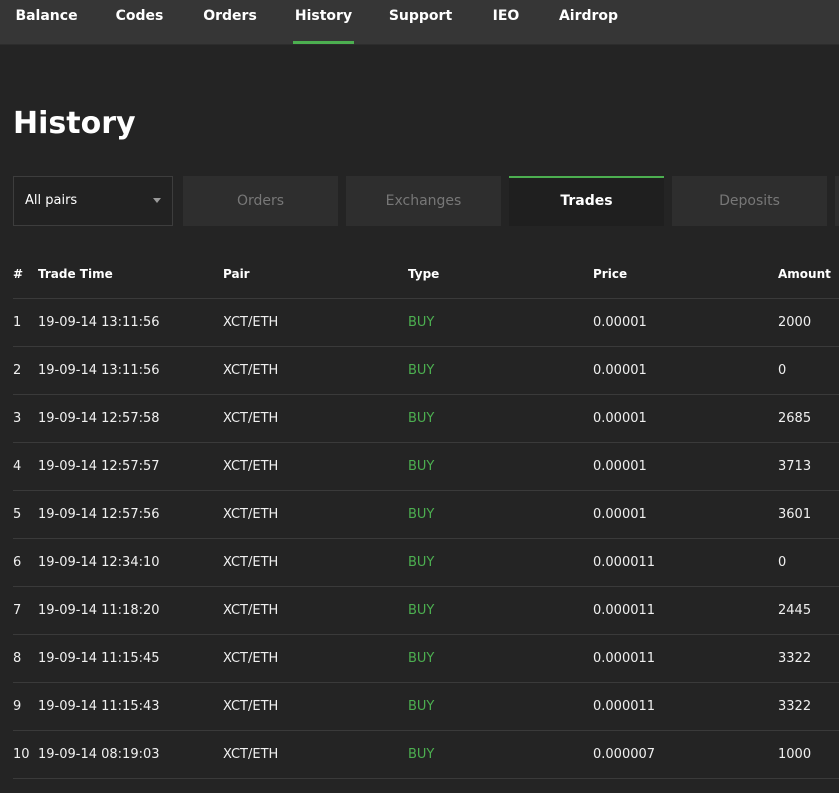  I want to click on pair-select-value: All pairs, so click(51, 200).